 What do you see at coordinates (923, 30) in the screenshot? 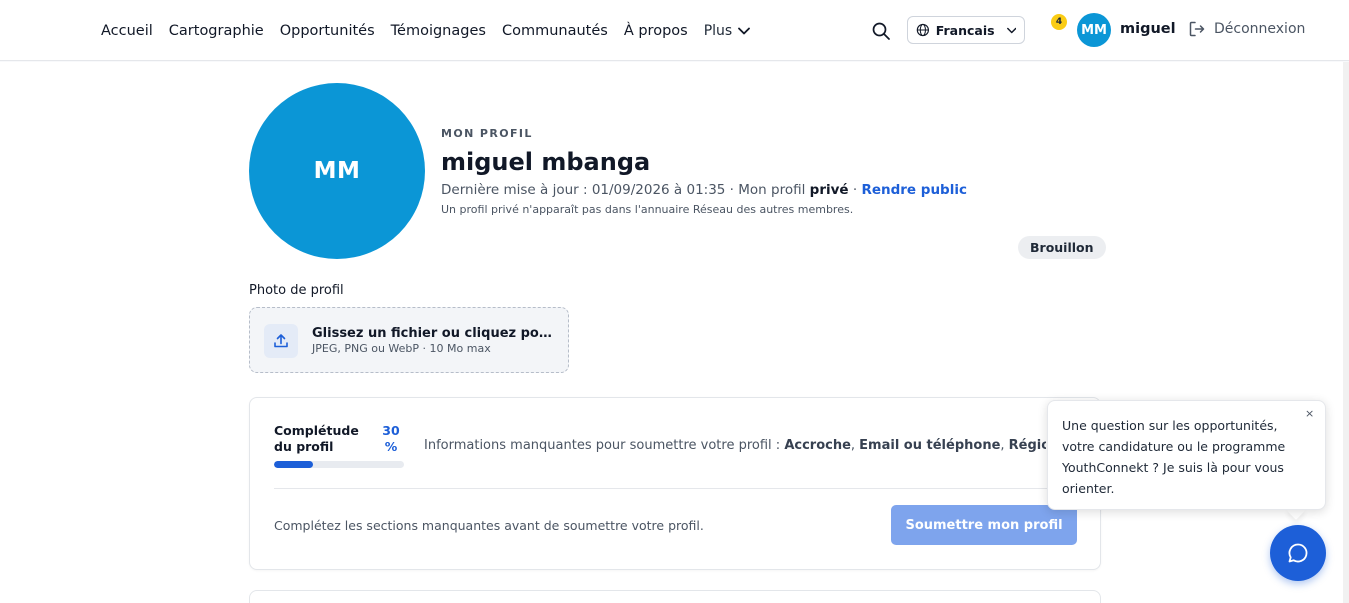
I see `globe-icon` at bounding box center [923, 30].